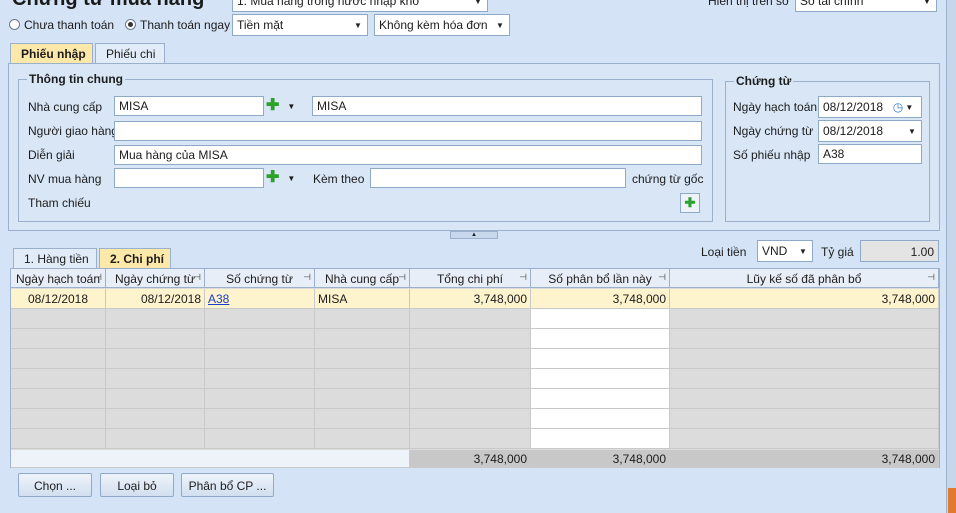 The height and width of the screenshot is (513, 956). Describe the element at coordinates (870, 107) in the screenshot. I see `posting-date-input: 08/12/2018 ◷ ▼` at that location.